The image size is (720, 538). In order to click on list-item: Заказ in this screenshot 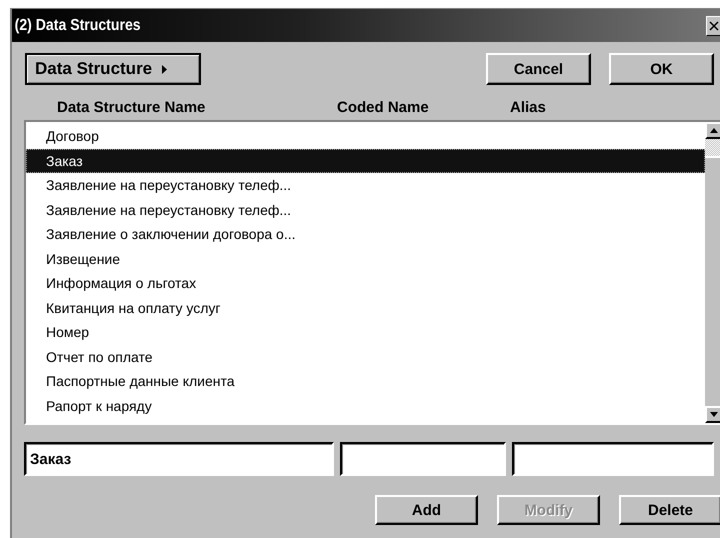, I will do `click(365, 160)`.